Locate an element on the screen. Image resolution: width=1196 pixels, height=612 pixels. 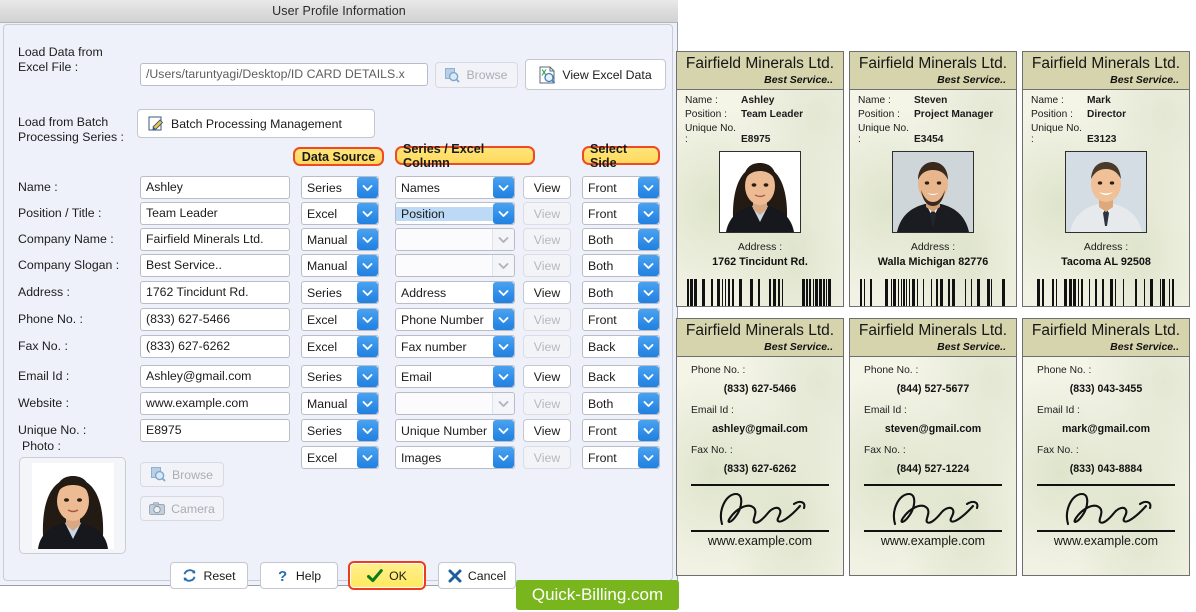
select-side-4: Both is located at coordinates (621, 292).